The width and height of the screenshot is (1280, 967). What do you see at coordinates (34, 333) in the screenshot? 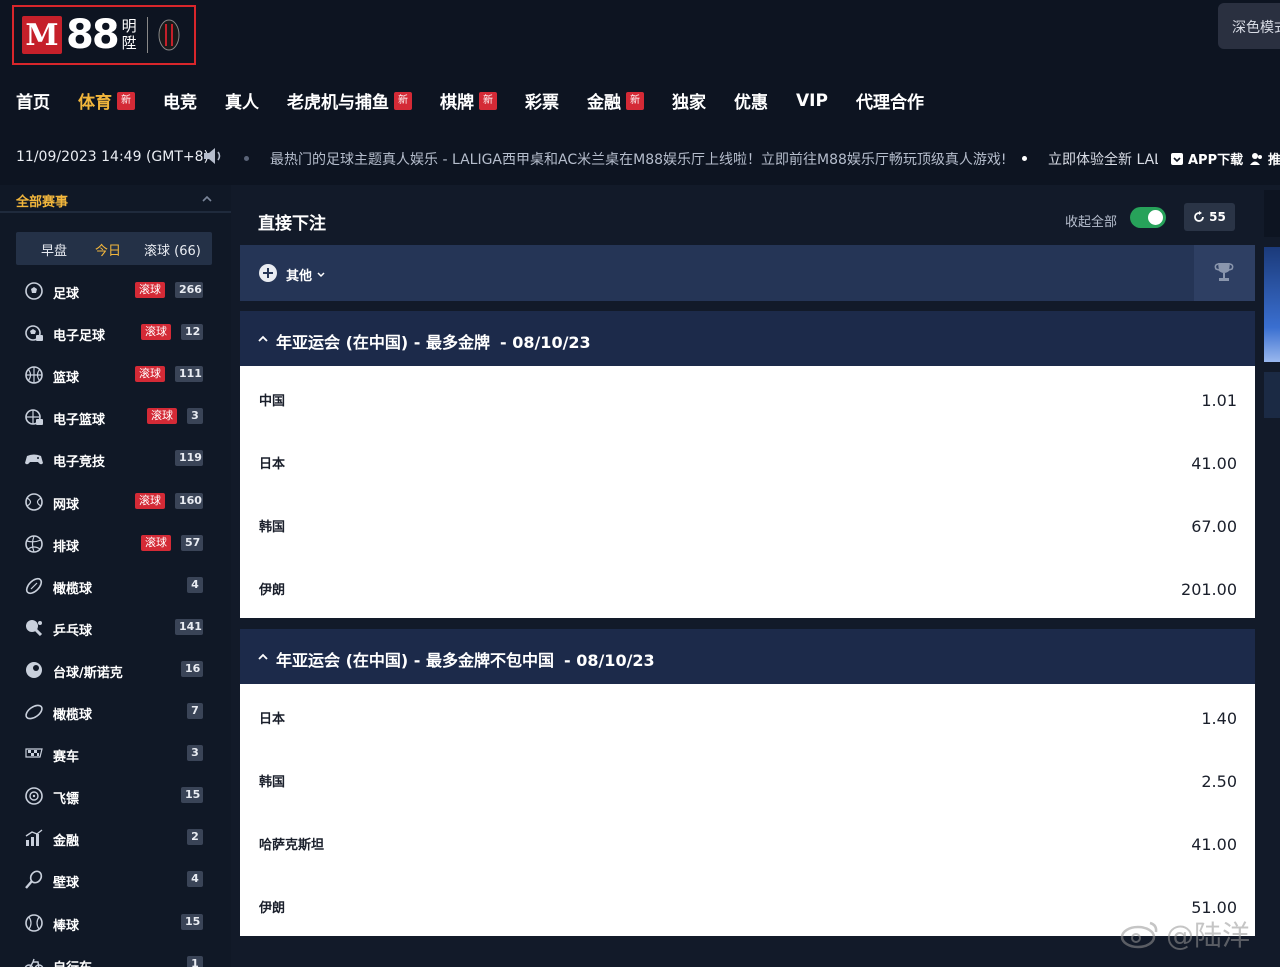
I see `esoccer-icon` at bounding box center [34, 333].